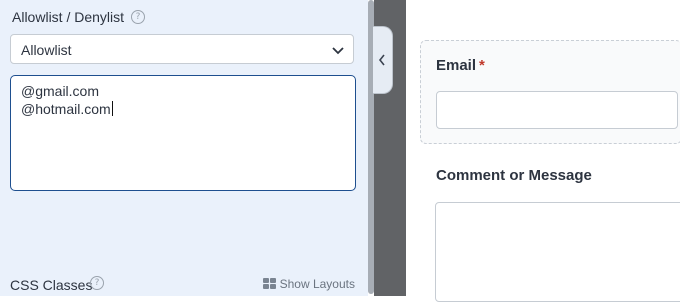 This screenshot has height=302, width=680. I want to click on show-layouts-link: Show Layouts, so click(317, 284).